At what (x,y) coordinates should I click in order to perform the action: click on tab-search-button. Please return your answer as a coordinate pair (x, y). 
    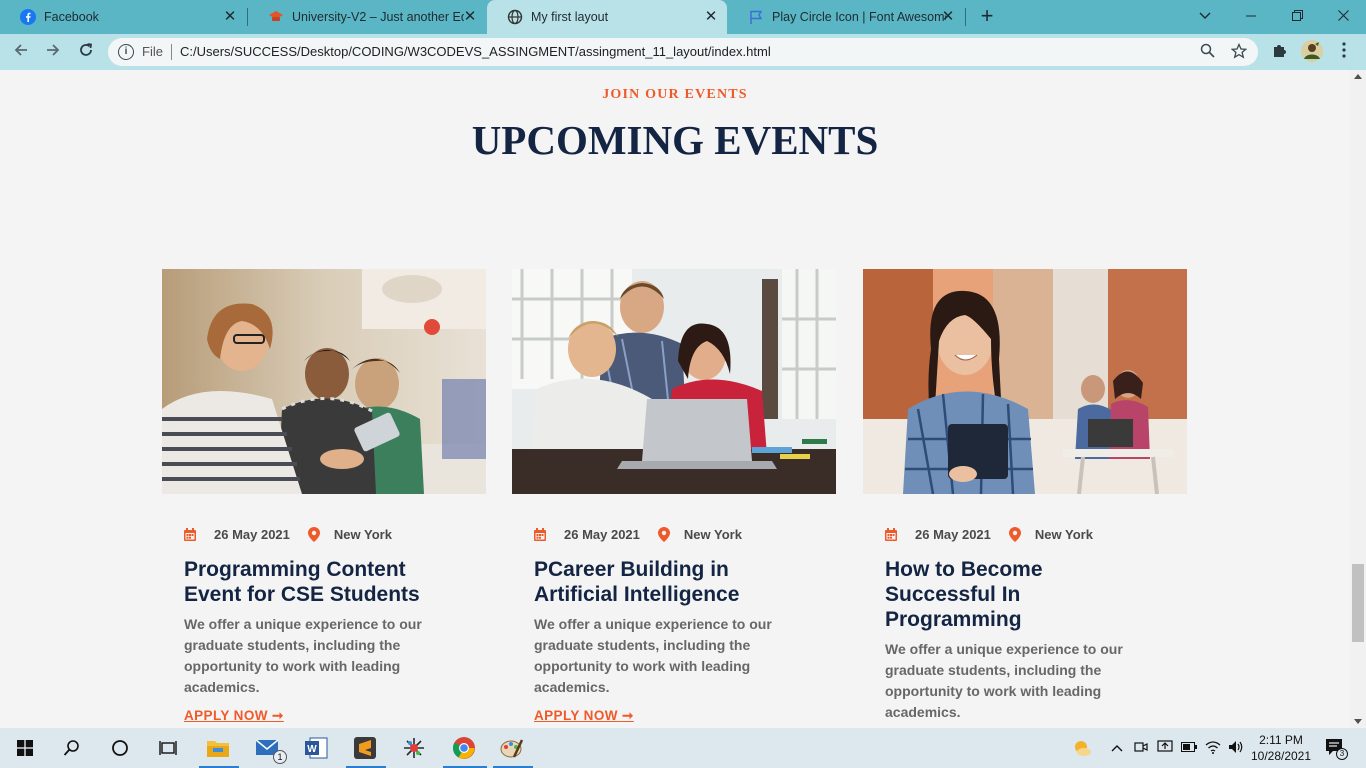
    Looking at the image, I should click on (1205, 17).